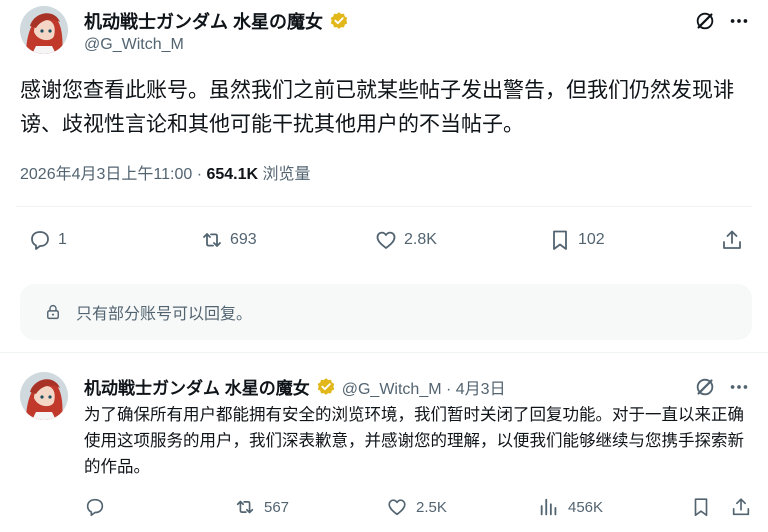  Describe the element at coordinates (384, 206) in the screenshot. I see `divider` at that location.